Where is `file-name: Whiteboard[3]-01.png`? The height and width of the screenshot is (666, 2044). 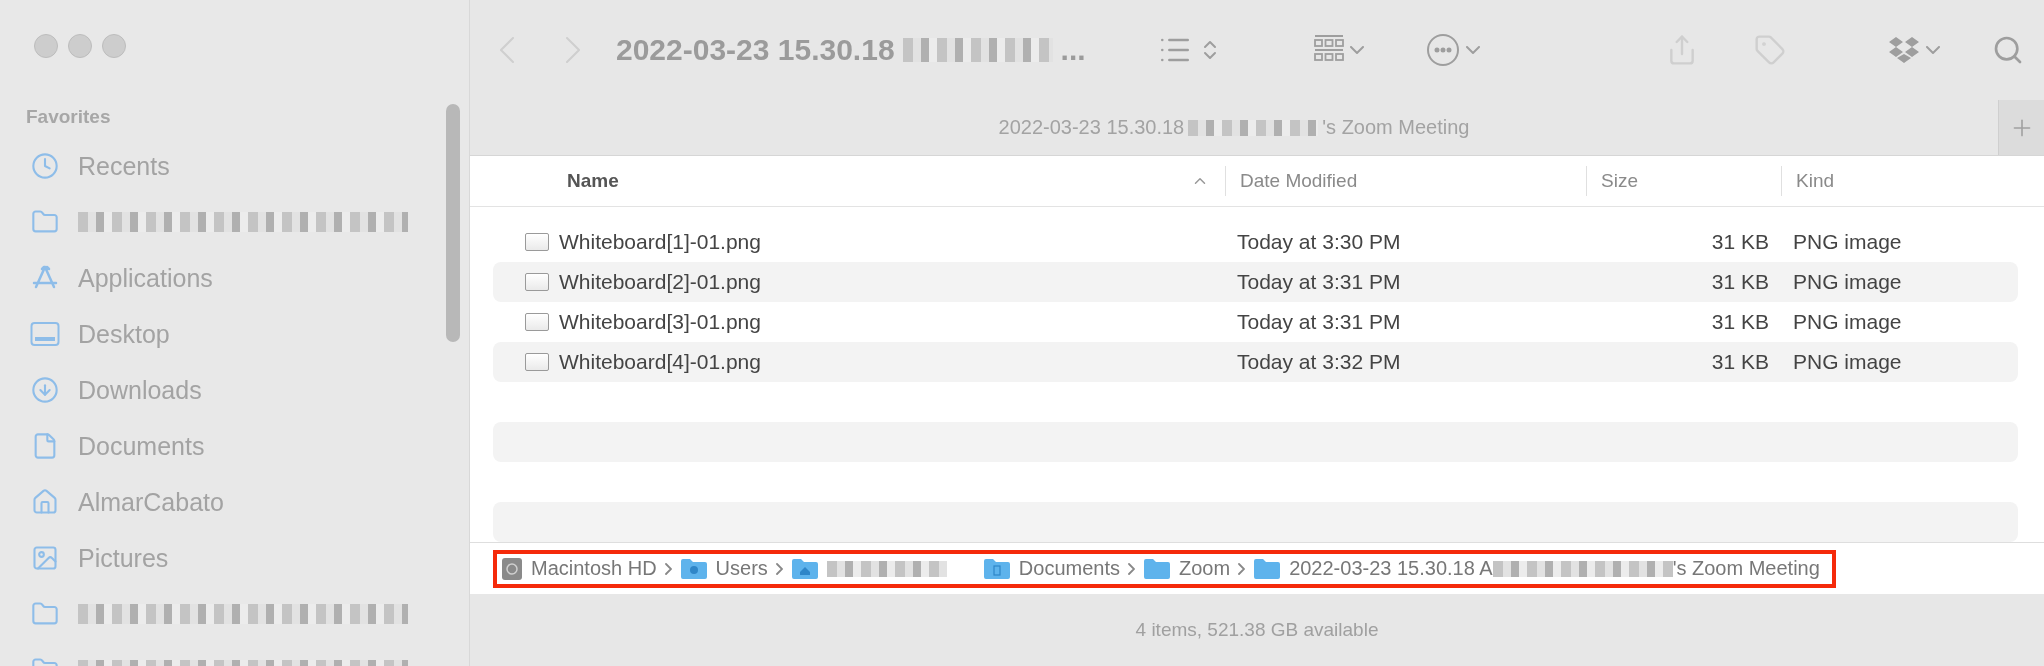
file-name: Whiteboard[3]-01.png is located at coordinates (660, 322).